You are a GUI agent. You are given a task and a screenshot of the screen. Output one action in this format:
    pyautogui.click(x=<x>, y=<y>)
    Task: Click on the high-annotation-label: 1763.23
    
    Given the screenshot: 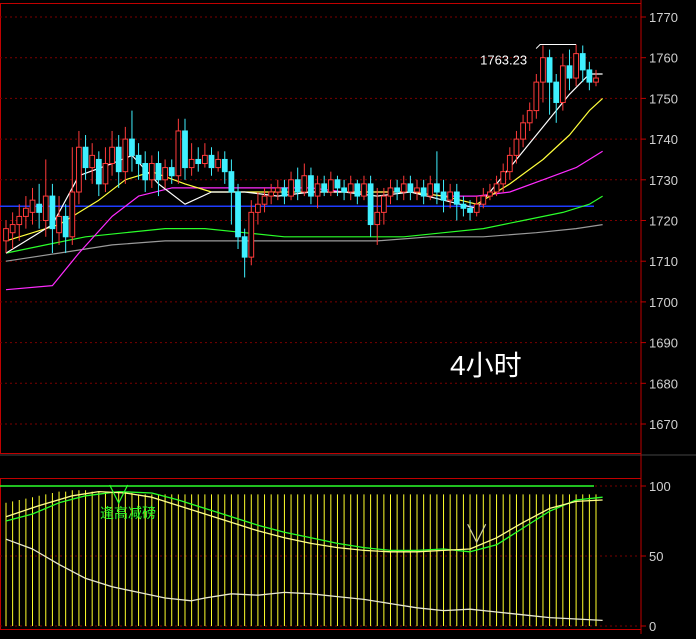 What is the action you would take?
    pyautogui.click(x=503, y=60)
    